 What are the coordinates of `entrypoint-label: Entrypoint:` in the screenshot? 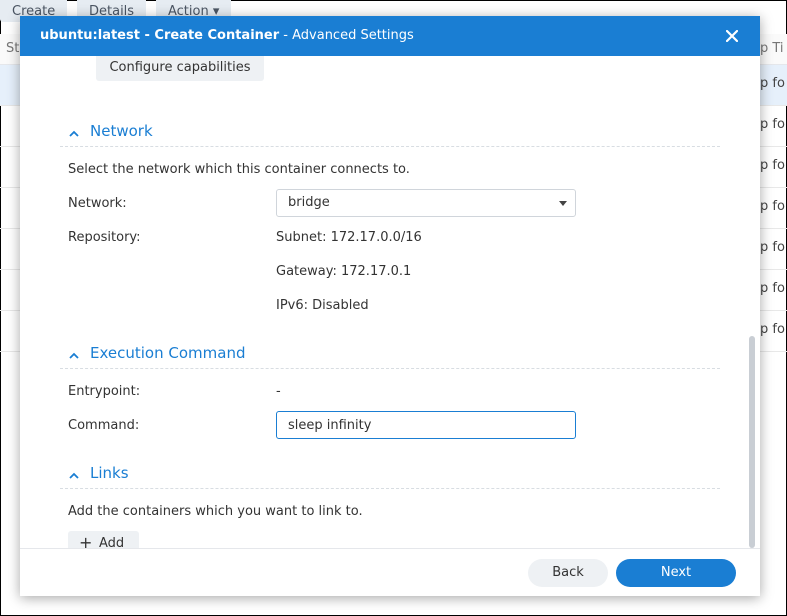 It's located at (104, 391).